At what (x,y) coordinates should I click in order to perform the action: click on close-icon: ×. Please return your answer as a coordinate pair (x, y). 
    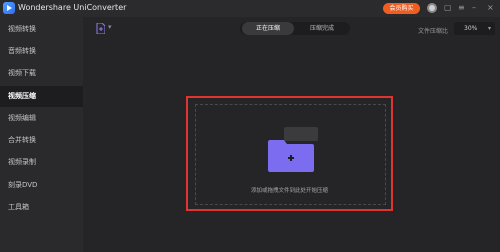
    Looking at the image, I should click on (490, 8).